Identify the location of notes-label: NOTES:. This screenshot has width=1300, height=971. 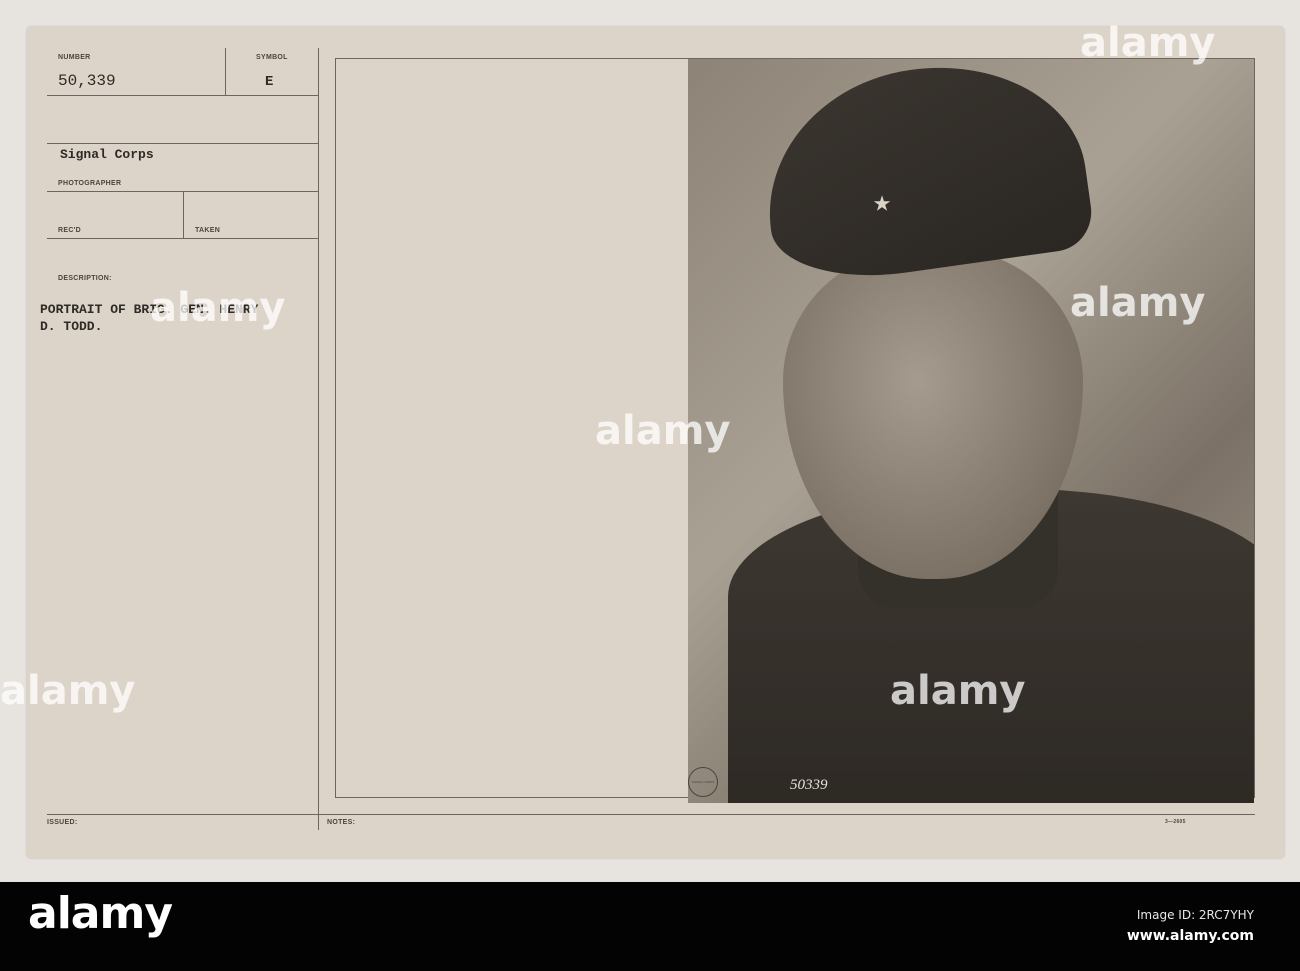
(341, 822).